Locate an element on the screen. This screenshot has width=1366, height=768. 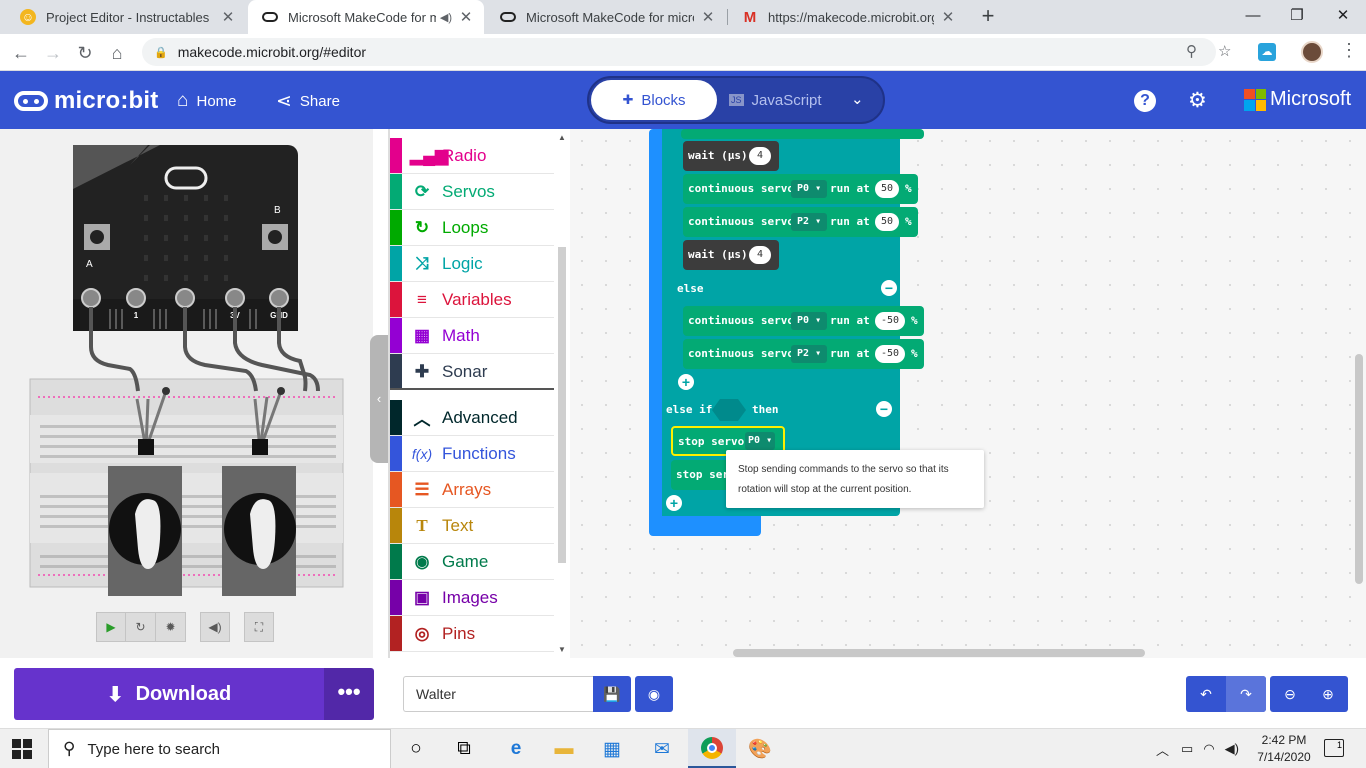
category-advanced: ︿ Advanced is located at coordinates (472, 418).